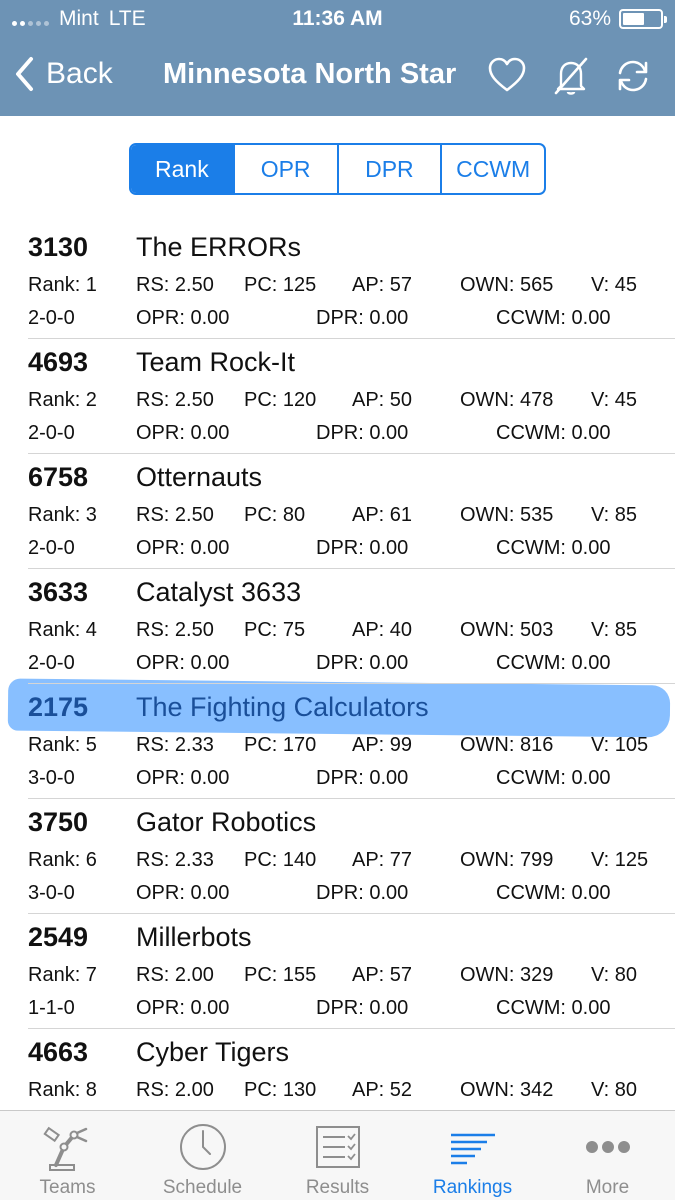 This screenshot has width=675, height=1201. Describe the element at coordinates (51, 433) in the screenshot. I see `record-text: 2-0-0` at that location.